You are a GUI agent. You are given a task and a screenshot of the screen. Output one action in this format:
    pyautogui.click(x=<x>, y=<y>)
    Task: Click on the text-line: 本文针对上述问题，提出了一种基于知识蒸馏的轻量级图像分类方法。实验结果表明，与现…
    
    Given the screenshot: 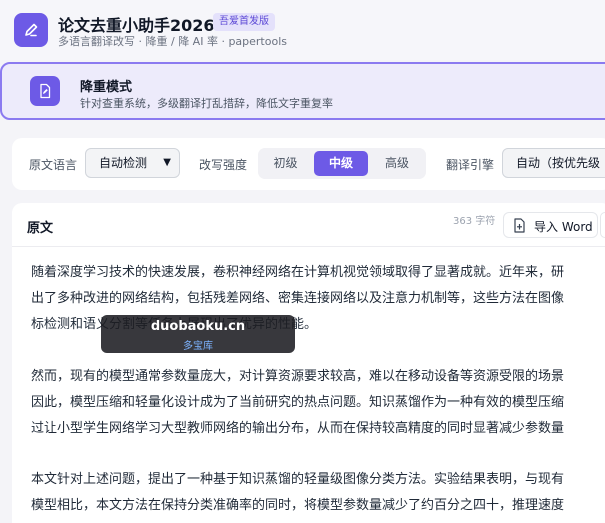 What is the action you would take?
    pyautogui.click(x=298, y=479)
    